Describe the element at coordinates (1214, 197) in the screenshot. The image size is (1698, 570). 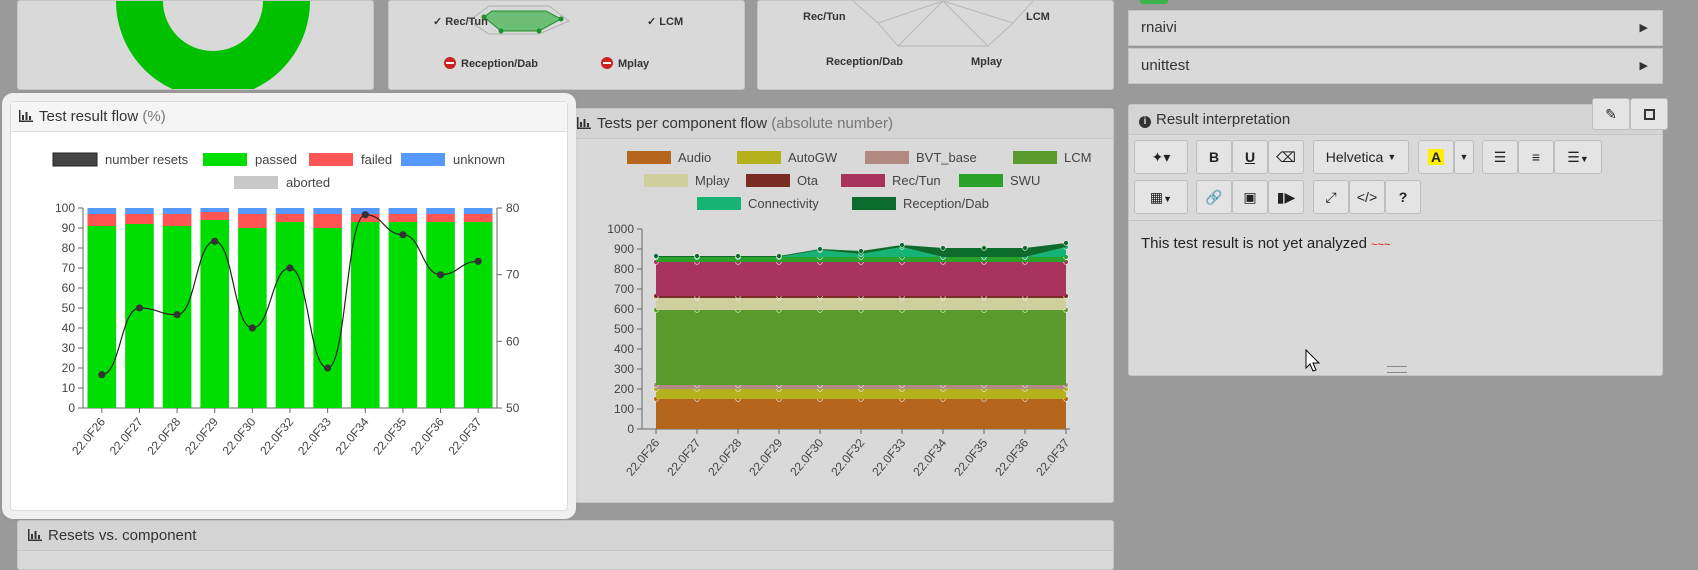
I see `link-button: 🔗` at that location.